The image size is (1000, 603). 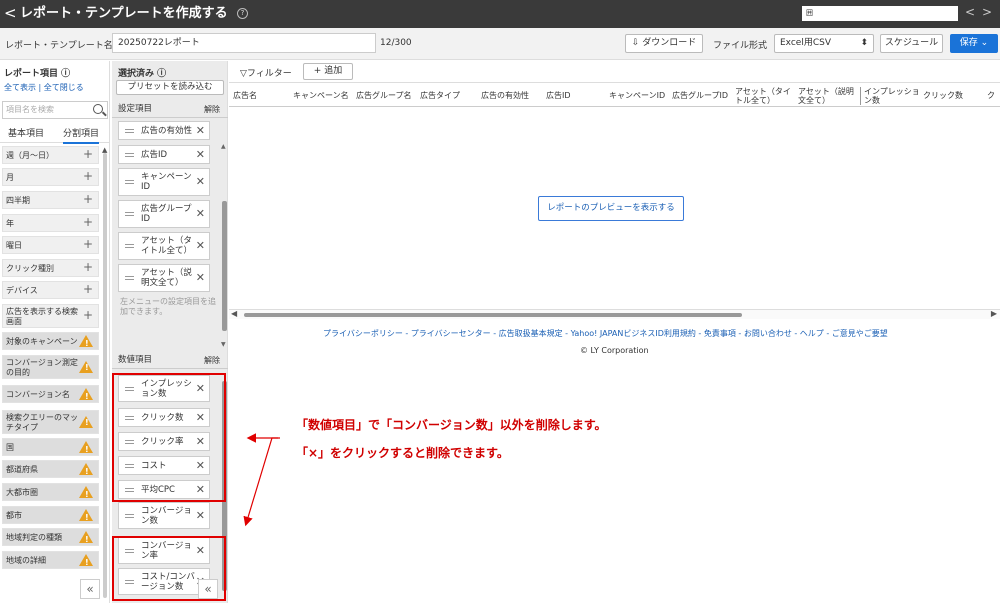 What do you see at coordinates (451, 425) in the screenshot?
I see `annotation-line-1: 「数値項目」で「コンバージョン数」以外を削除します。` at bounding box center [451, 425].